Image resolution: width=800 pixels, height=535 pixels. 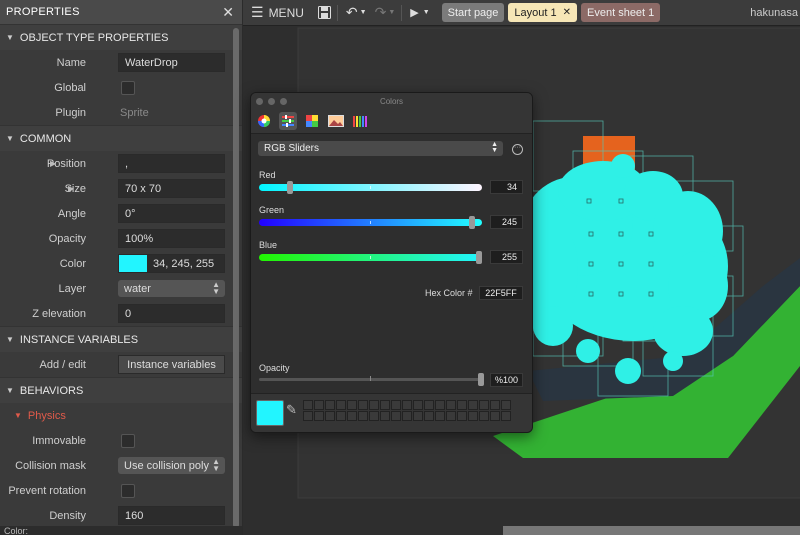 What do you see at coordinates (277, 12) in the screenshot?
I see `menu-button: ☰ MENU` at bounding box center [277, 12].